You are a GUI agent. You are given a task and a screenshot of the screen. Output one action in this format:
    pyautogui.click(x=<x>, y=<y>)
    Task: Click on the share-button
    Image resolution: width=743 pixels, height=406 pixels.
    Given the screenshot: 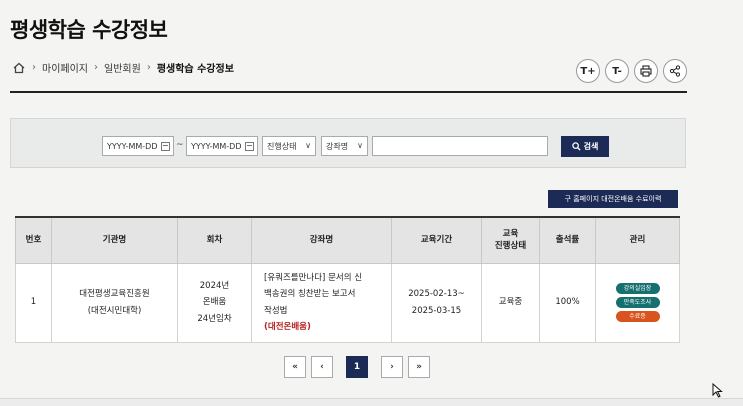 What is the action you would take?
    pyautogui.click(x=675, y=71)
    